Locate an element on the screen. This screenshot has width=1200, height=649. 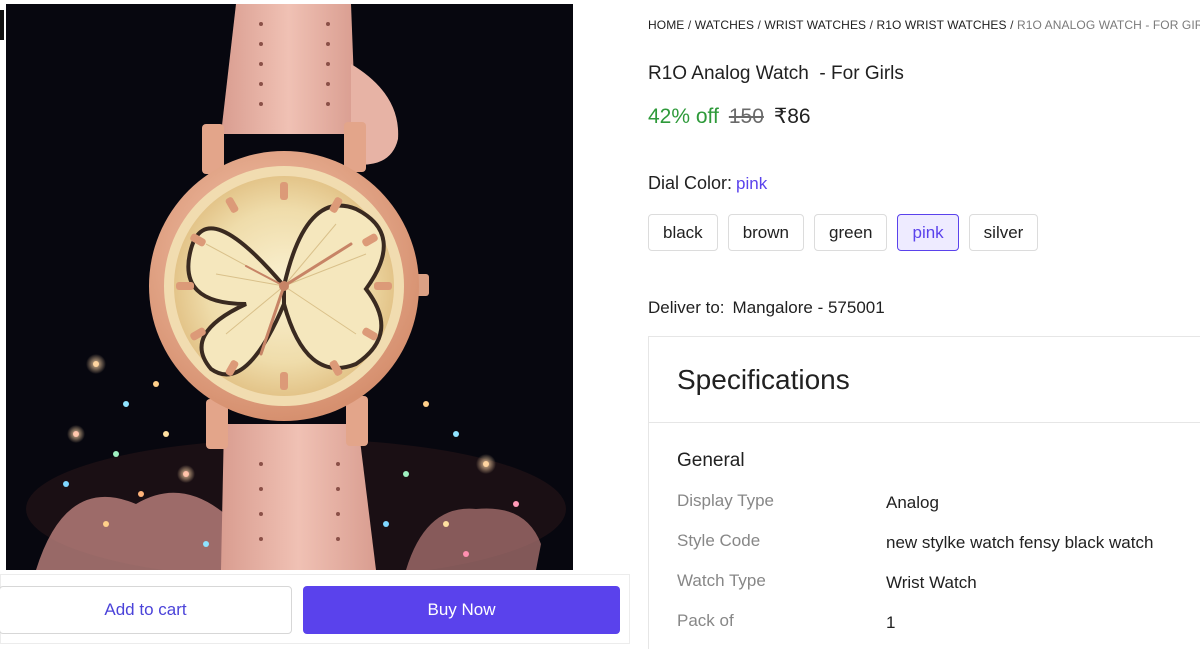
delivery-location: Mangalore - 575001 is located at coordinates (808, 307).